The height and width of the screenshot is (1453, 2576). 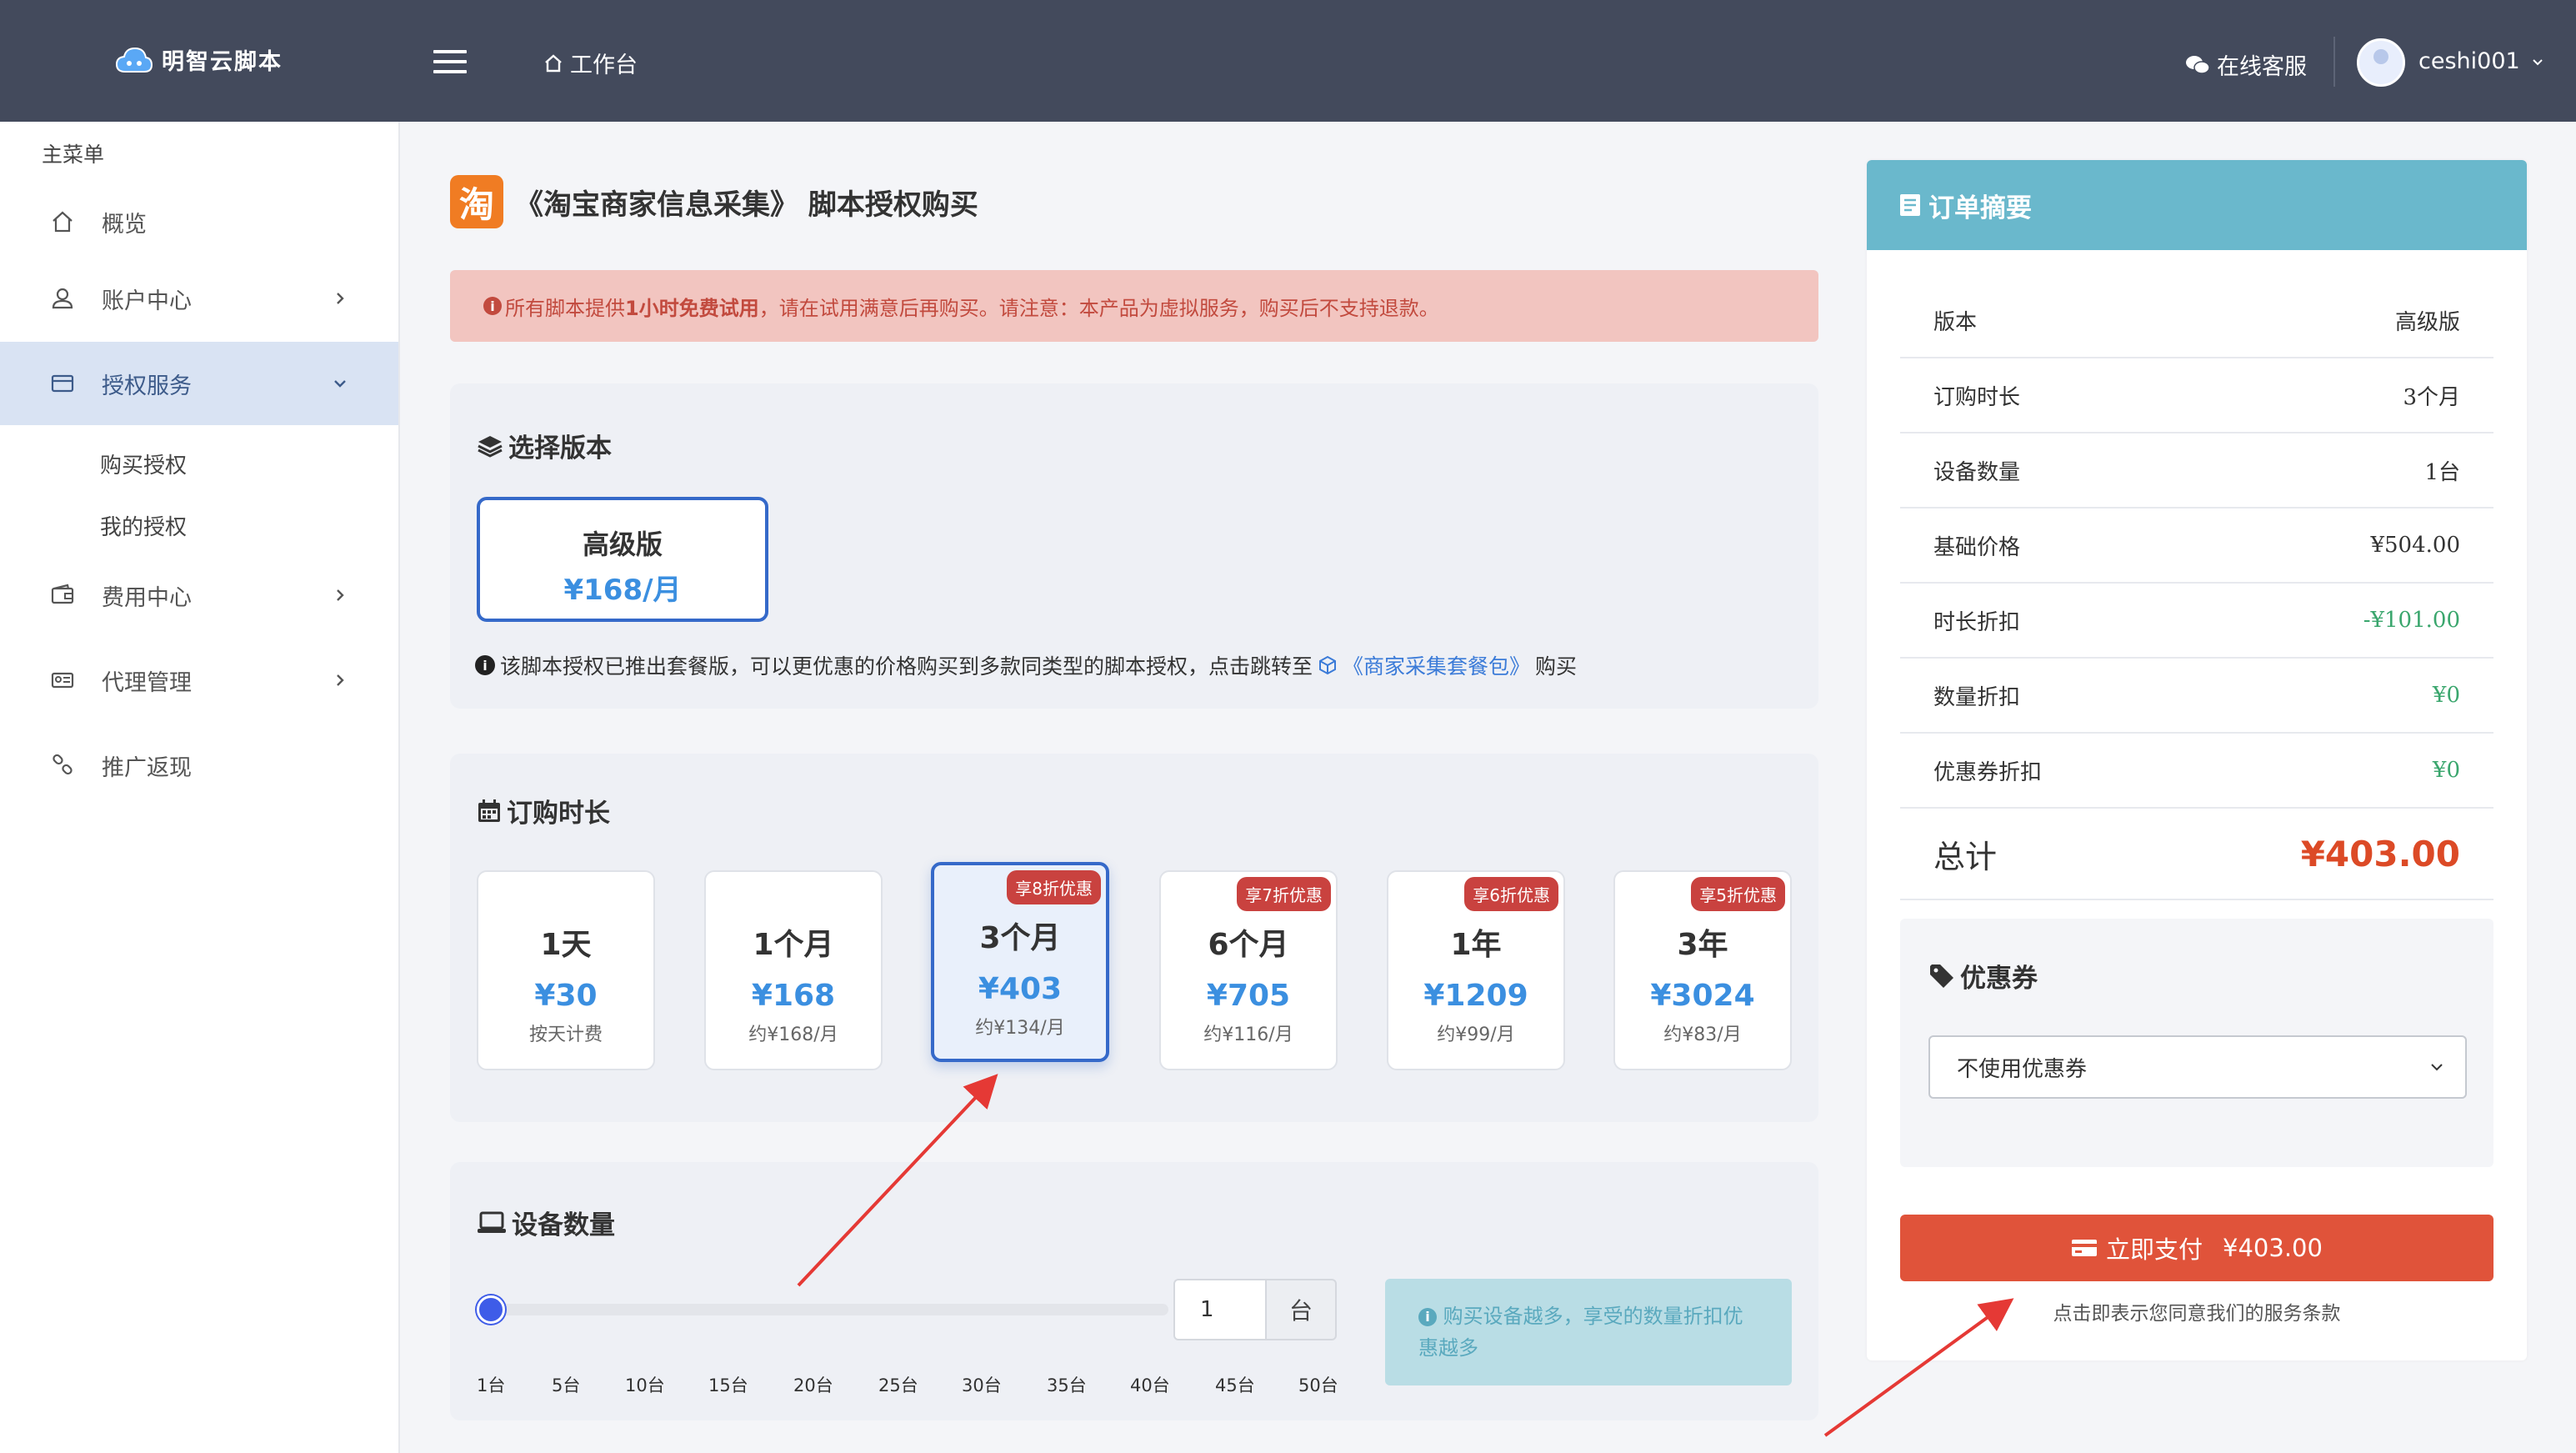 I want to click on user-menu: ceshi001, so click(x=2480, y=61).